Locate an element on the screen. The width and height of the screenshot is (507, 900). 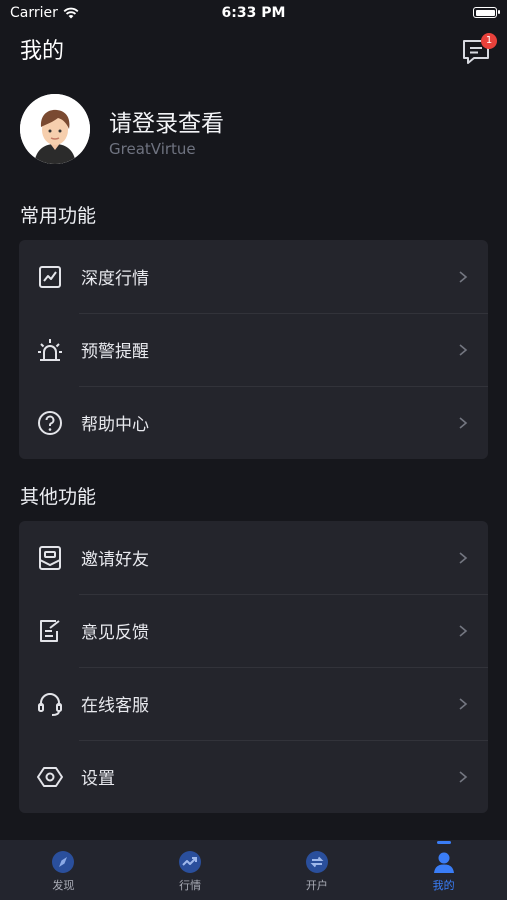
menu-item-label: 邀请好友 is located at coordinates (115, 560).